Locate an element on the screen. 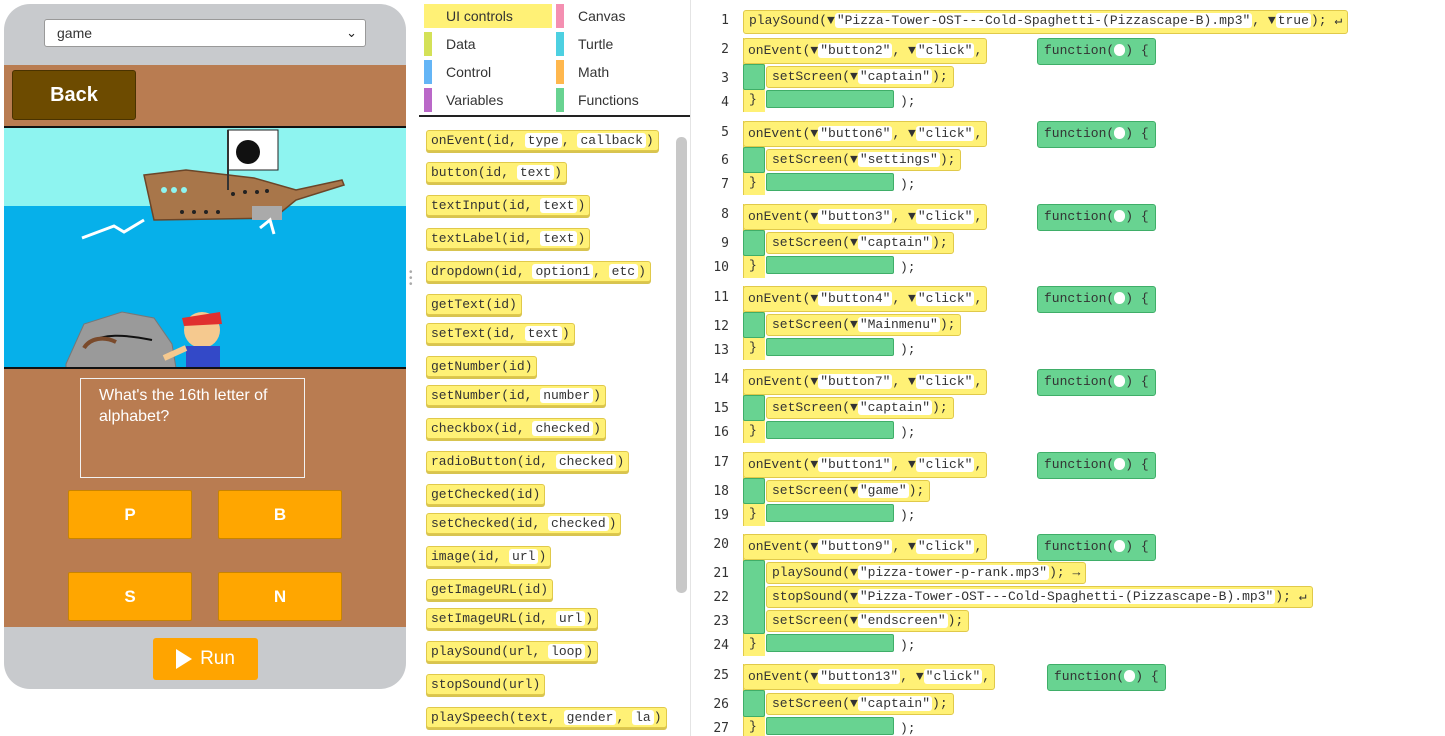 This screenshot has width=1445, height=736. function-name: stopSound is located at coordinates (807, 596).